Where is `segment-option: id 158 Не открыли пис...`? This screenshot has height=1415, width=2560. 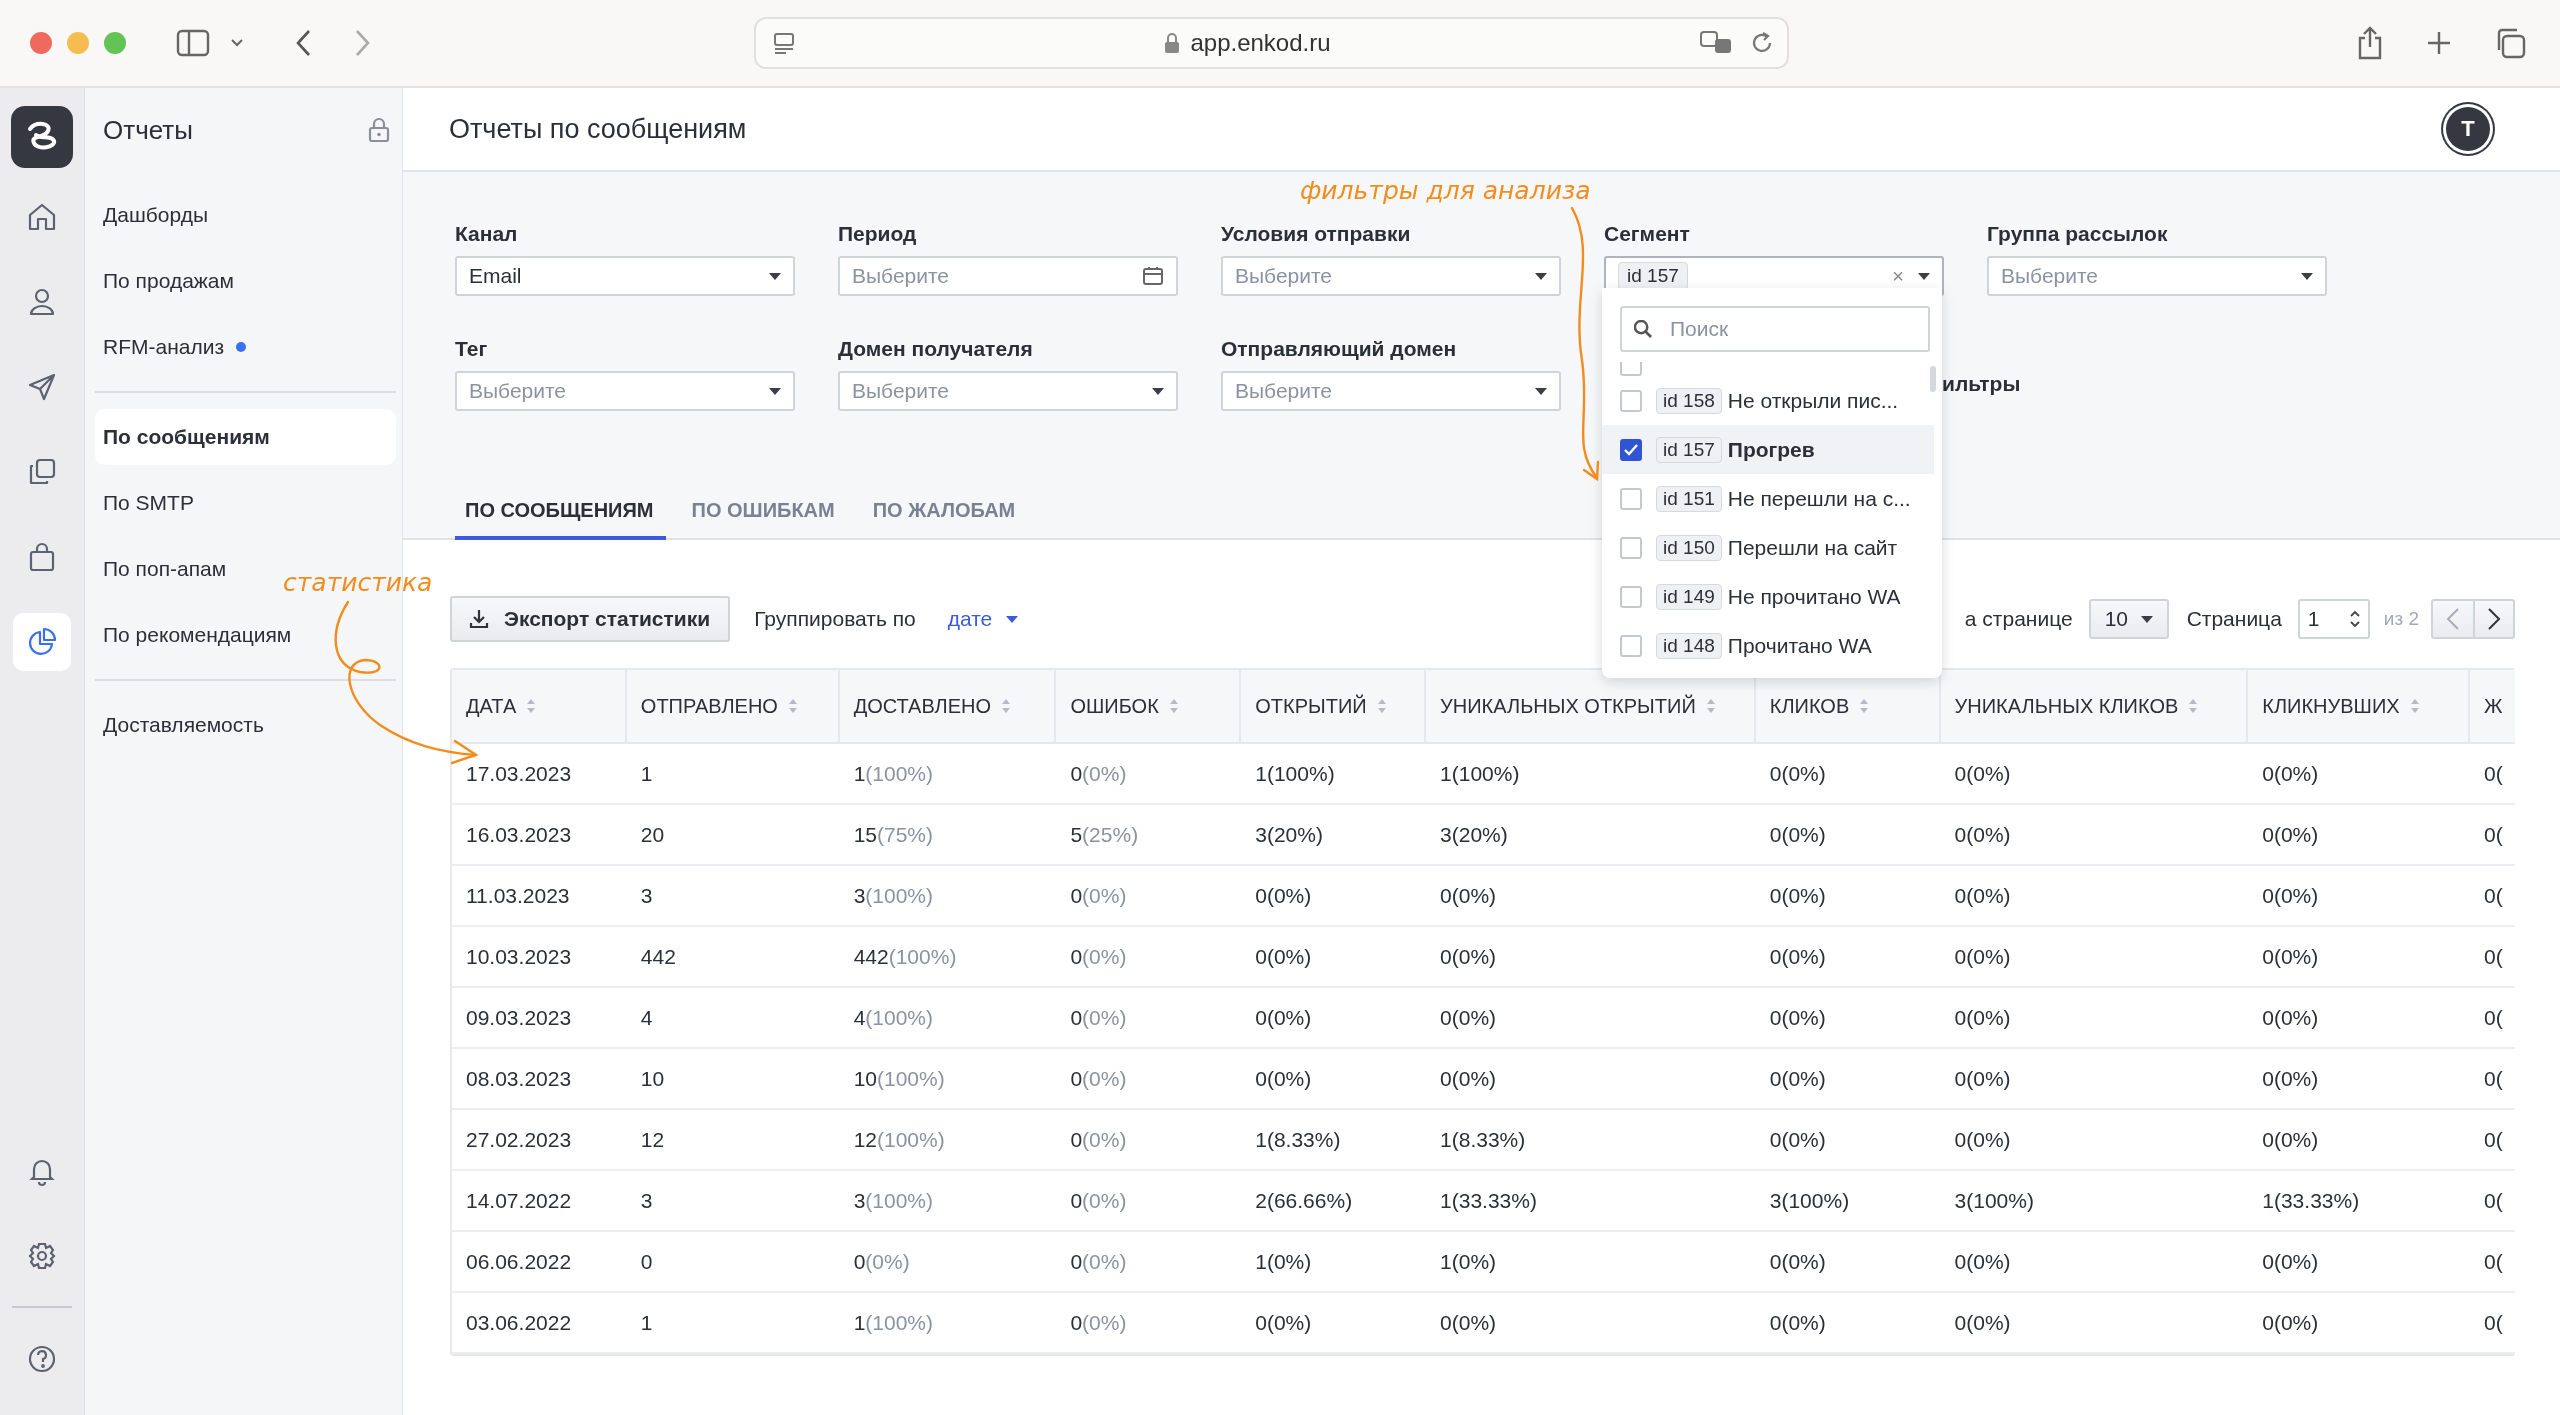 segment-option: id 158 Не открыли пис... is located at coordinates (1768, 400).